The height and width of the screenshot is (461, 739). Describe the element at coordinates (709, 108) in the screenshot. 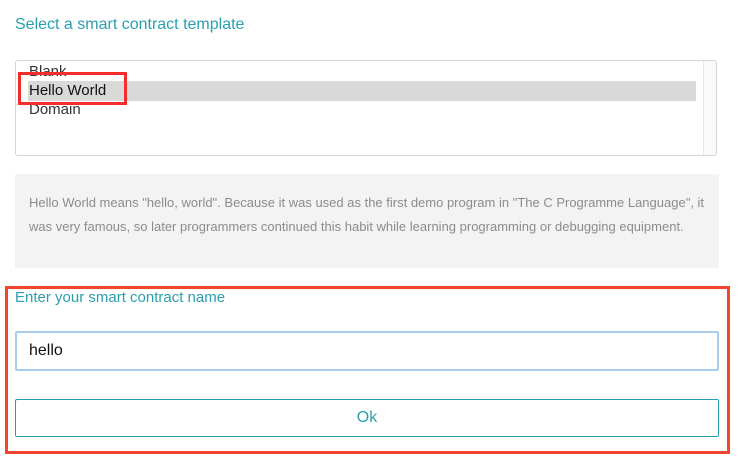

I see `listbox-scrollbar` at that location.